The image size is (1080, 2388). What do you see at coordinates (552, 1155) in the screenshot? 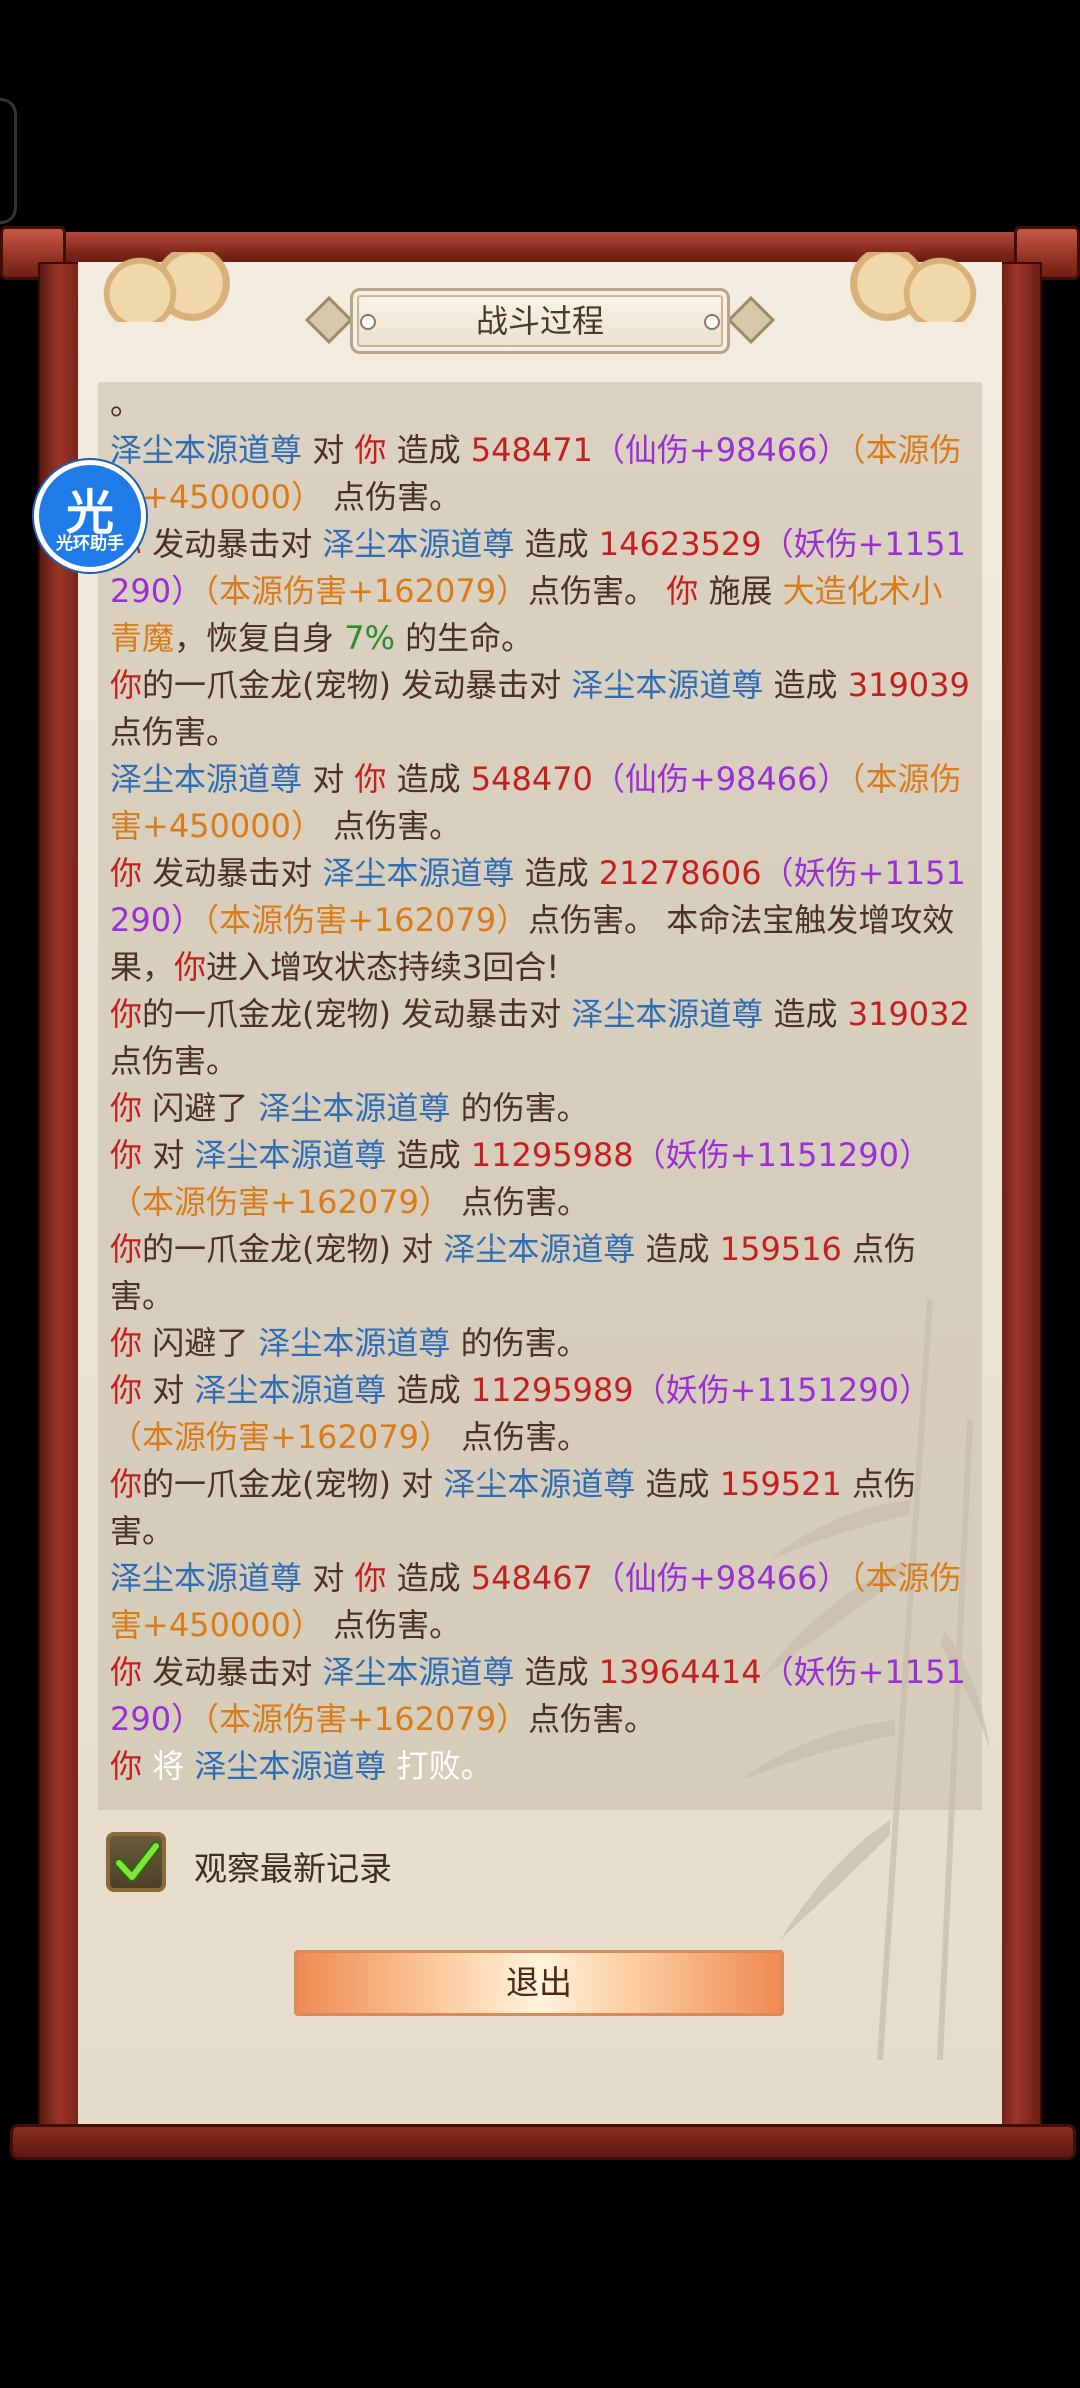
I see `log-segment-num: 11295988` at bounding box center [552, 1155].